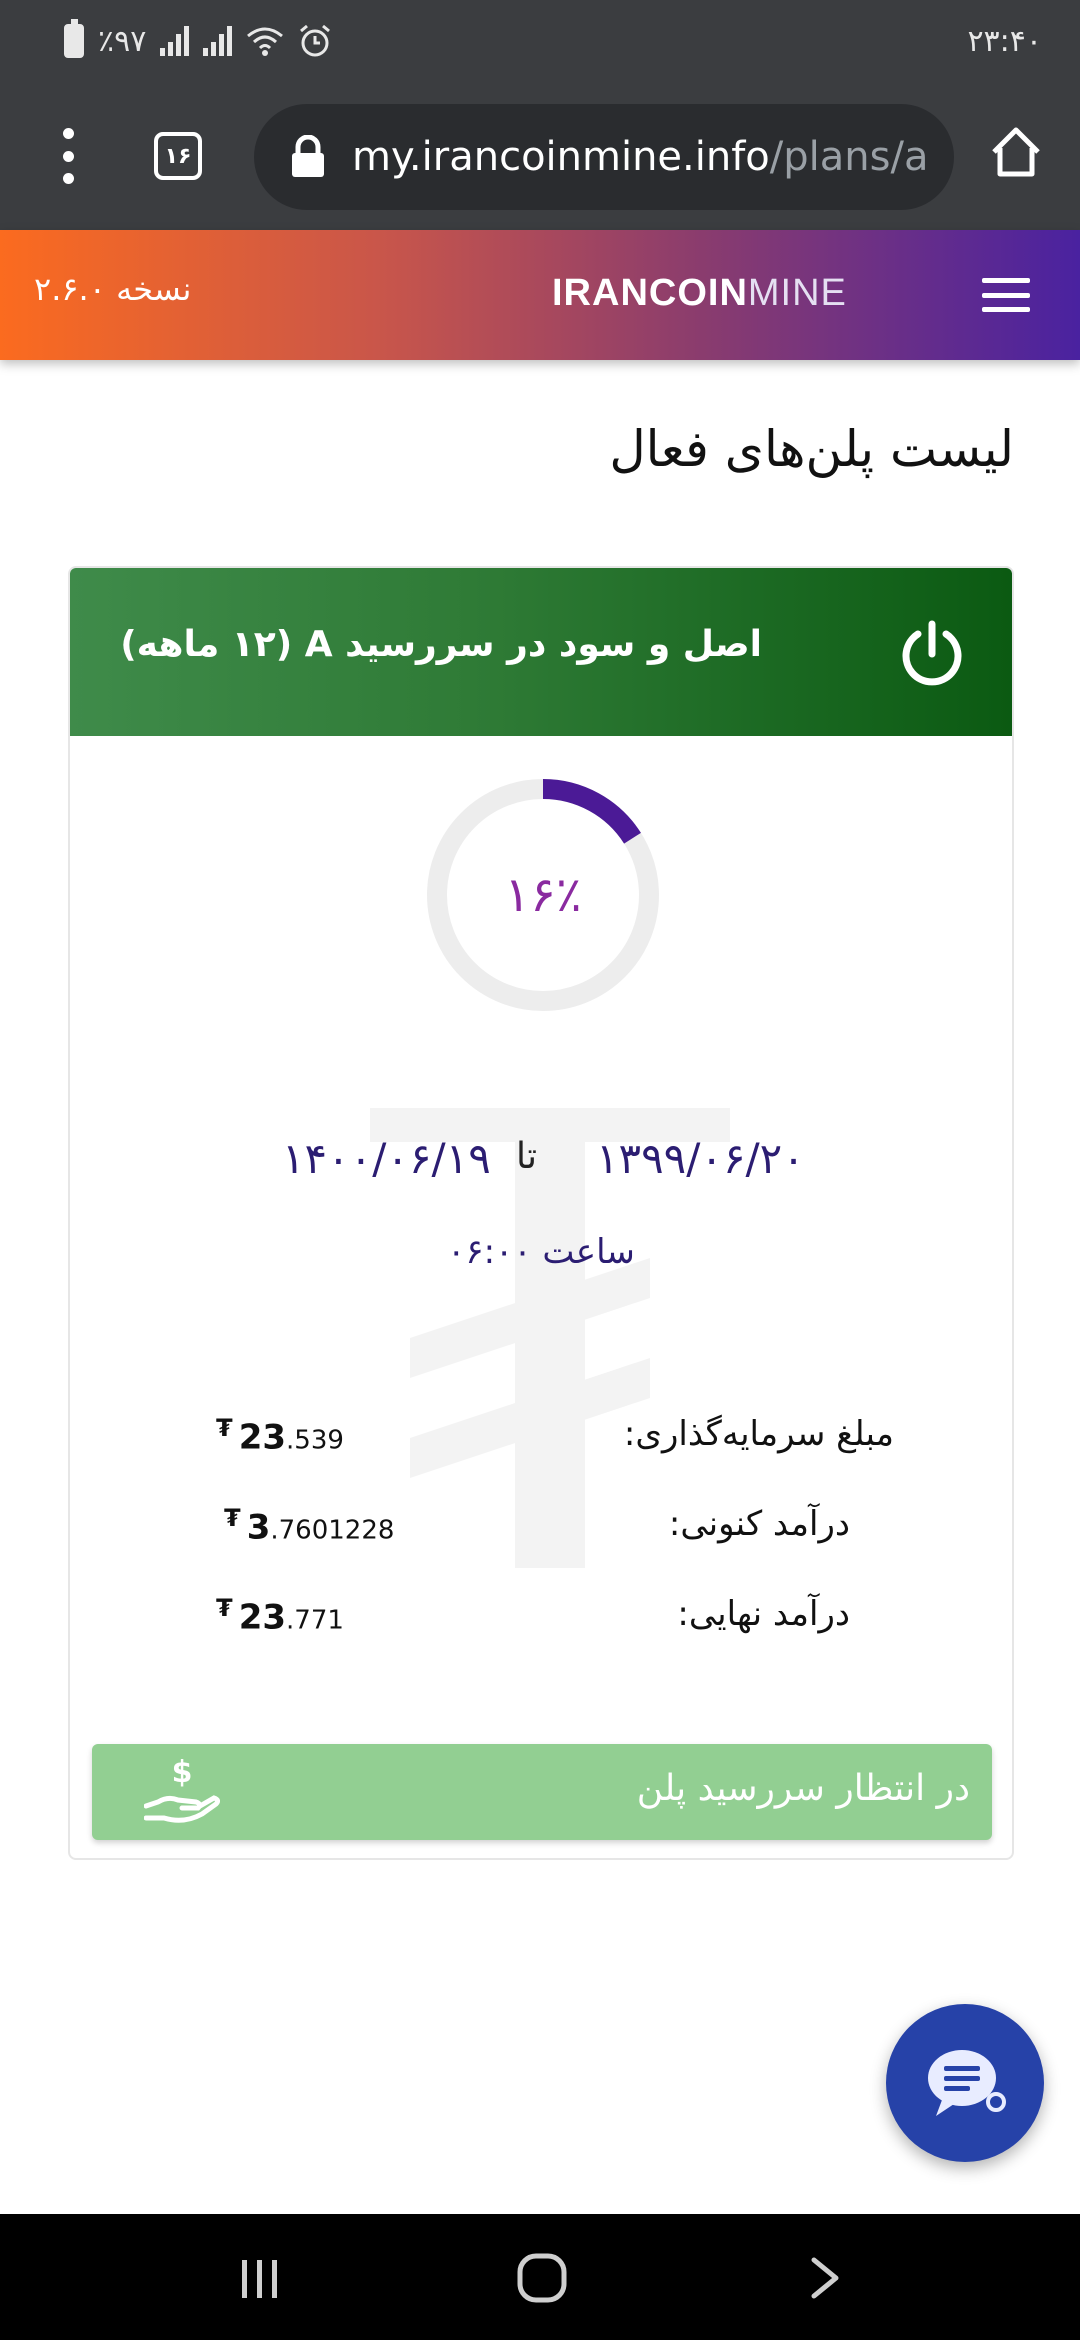  I want to click on current-income-label: درآمد کنونی:, so click(759, 1524).